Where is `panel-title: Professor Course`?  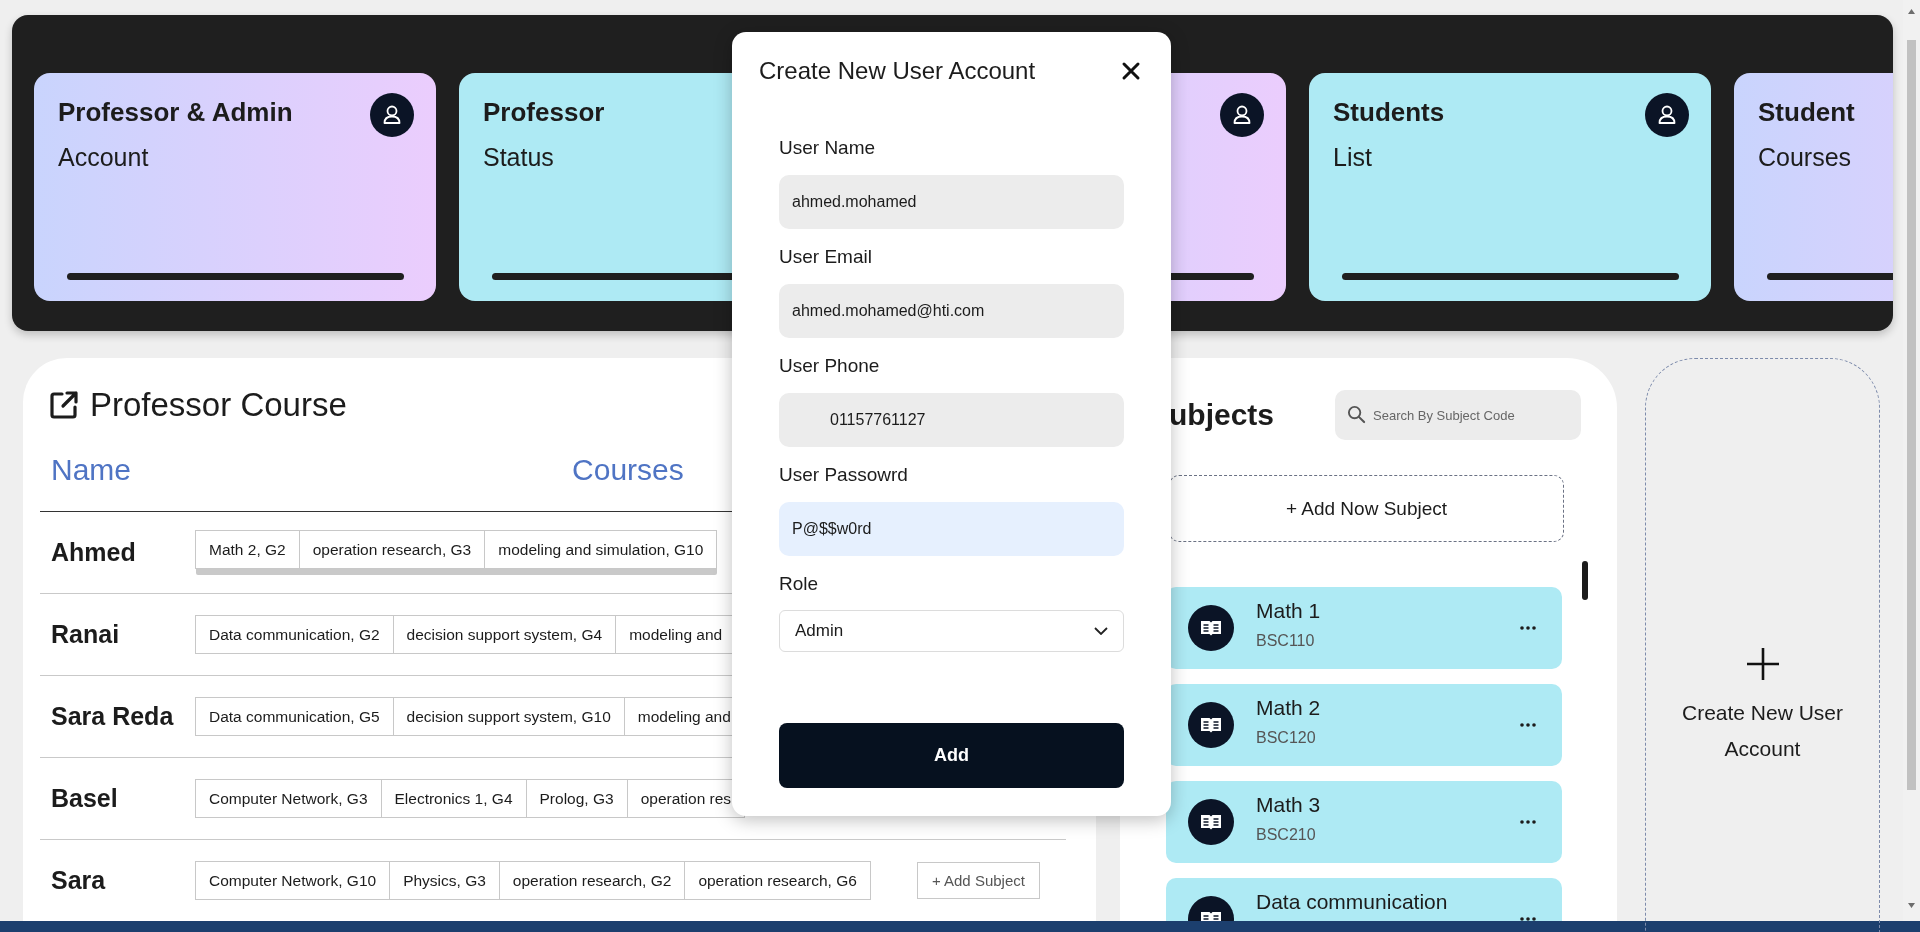
panel-title: Professor Course is located at coordinates (218, 405).